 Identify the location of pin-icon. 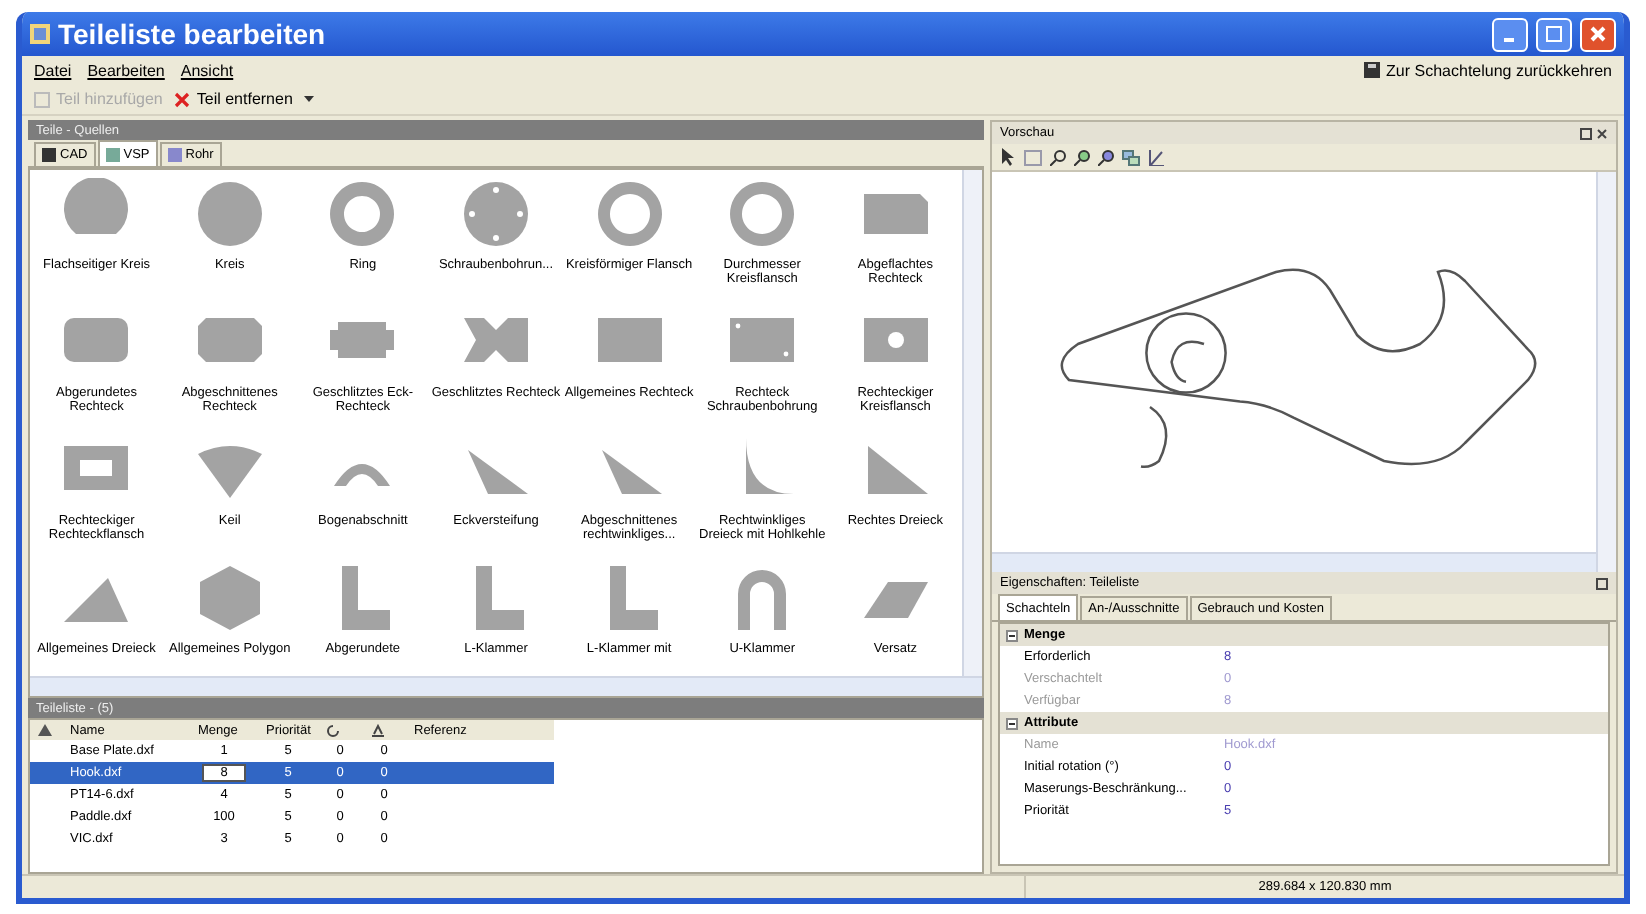
(1602, 583).